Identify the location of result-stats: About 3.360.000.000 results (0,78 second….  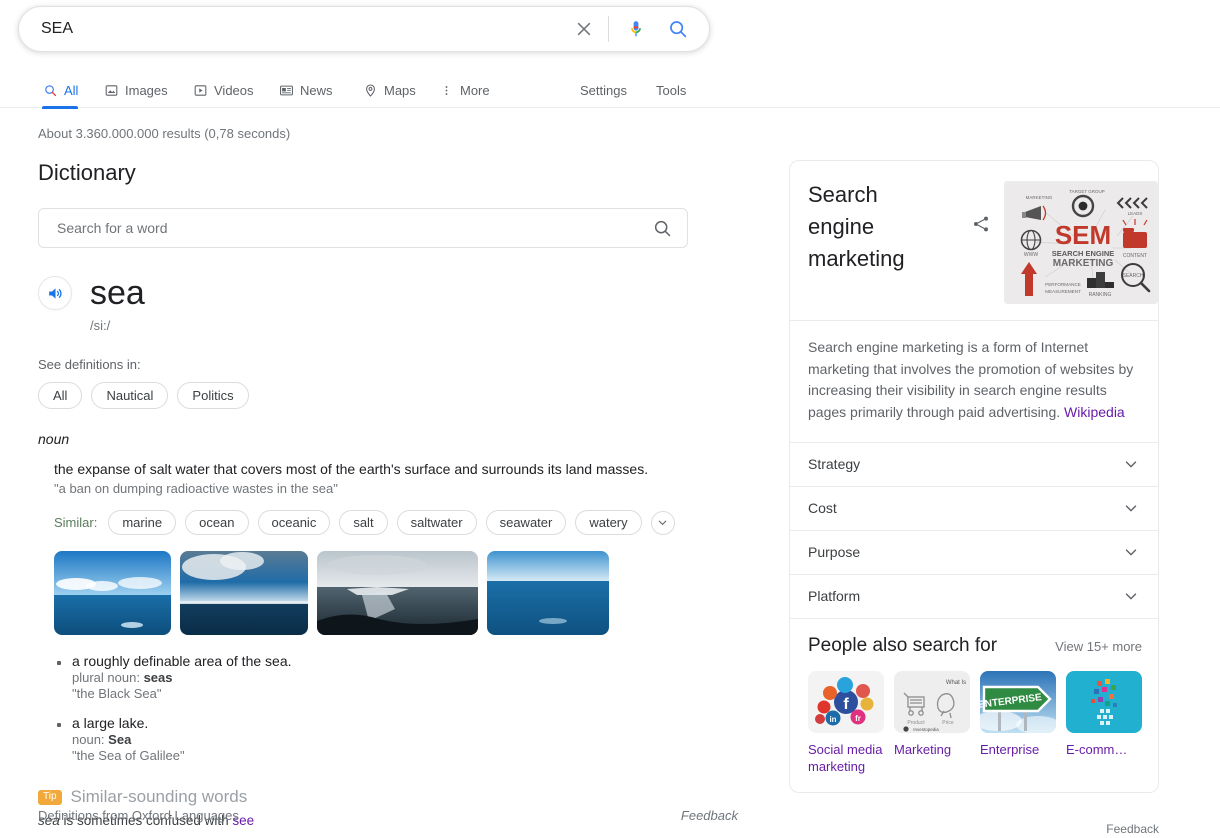
(164, 133).